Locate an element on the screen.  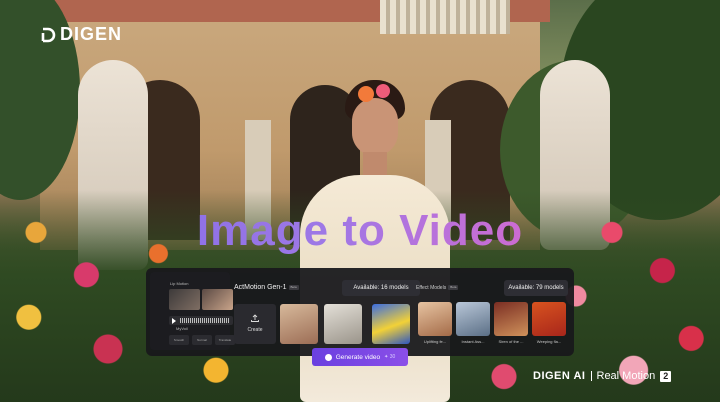
generate-label: Generate video is located at coordinates (358, 357).